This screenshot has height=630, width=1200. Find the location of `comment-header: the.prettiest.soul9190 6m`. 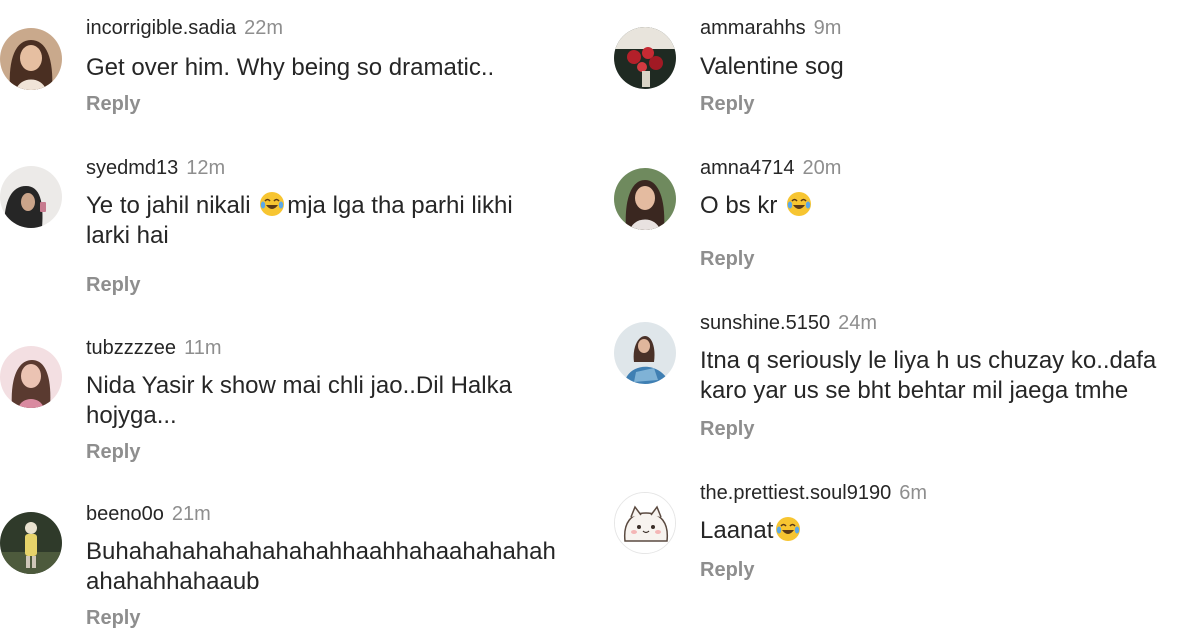

comment-header: the.prettiest.soul9190 6m is located at coordinates (940, 493).